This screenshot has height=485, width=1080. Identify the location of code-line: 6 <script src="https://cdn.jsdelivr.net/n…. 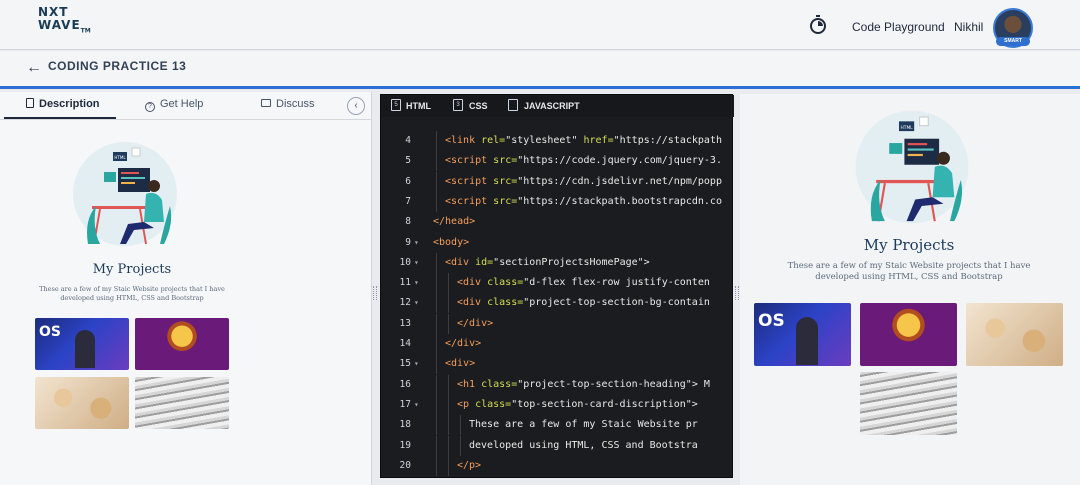
(557, 181).